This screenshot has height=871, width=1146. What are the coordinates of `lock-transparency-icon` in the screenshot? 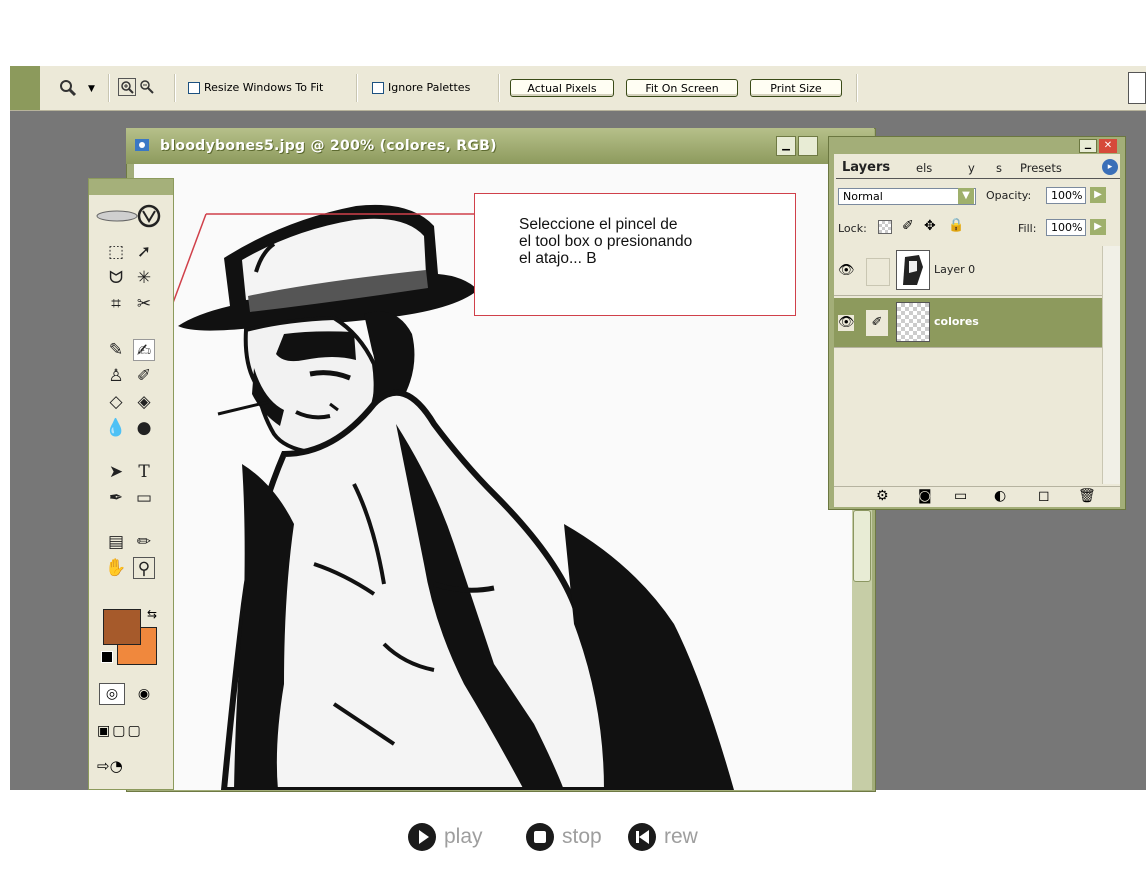 It's located at (885, 227).